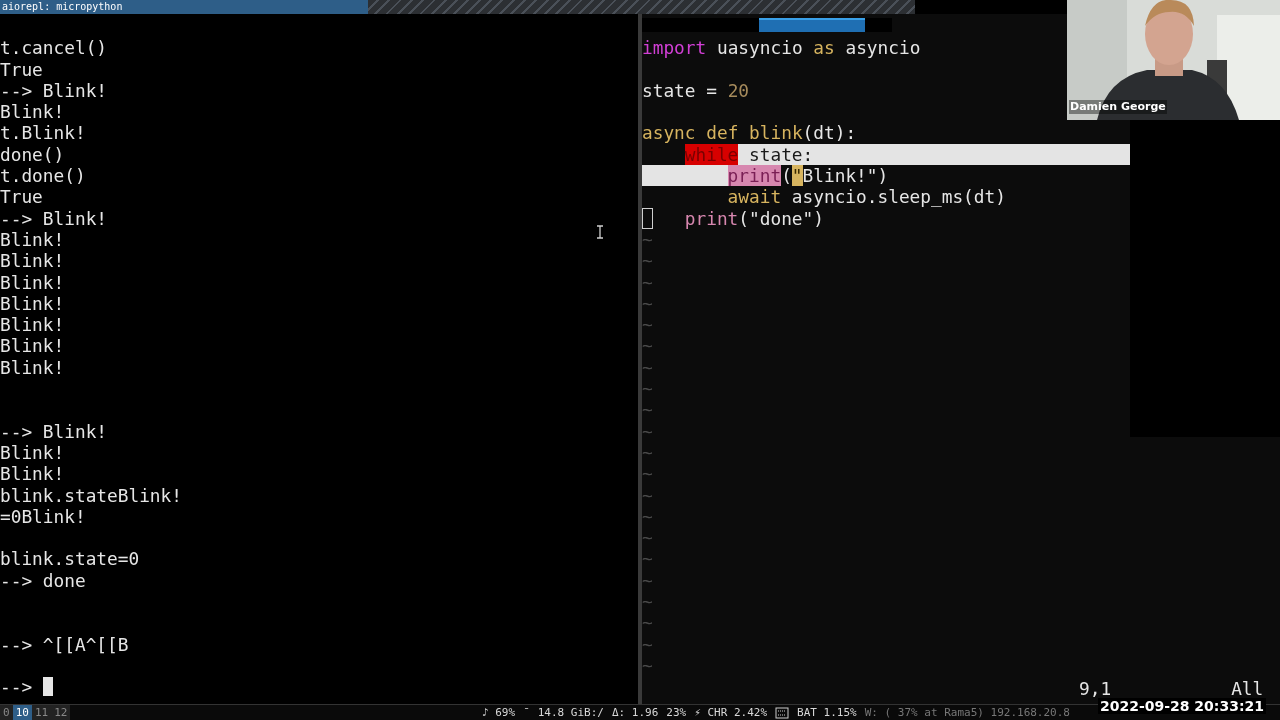  Describe the element at coordinates (62, 7) in the screenshot. I see `window-title: aiorepl: micropython` at that location.